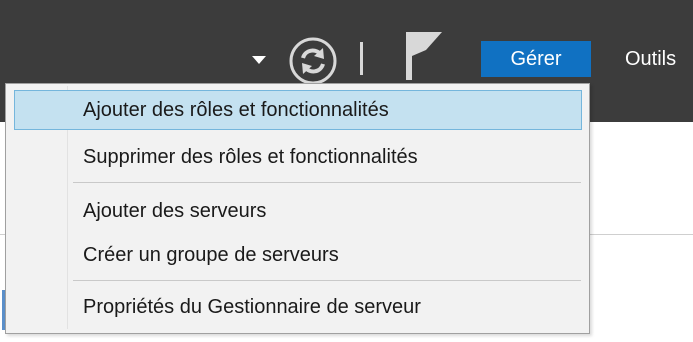 The width and height of the screenshot is (693, 342). What do you see at coordinates (536, 59) in the screenshot?
I see `manage-menu-button: Gérer` at bounding box center [536, 59].